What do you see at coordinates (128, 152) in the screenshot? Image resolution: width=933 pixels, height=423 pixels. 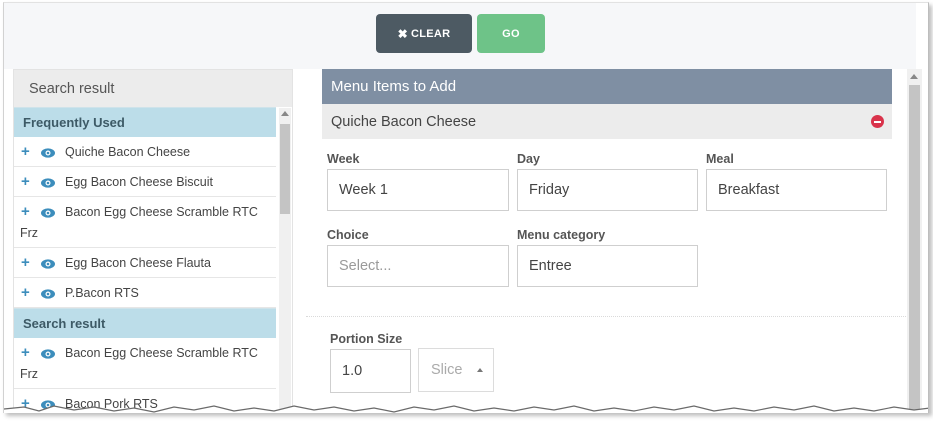 I see `item-label: Quiche Bacon Cheese` at bounding box center [128, 152].